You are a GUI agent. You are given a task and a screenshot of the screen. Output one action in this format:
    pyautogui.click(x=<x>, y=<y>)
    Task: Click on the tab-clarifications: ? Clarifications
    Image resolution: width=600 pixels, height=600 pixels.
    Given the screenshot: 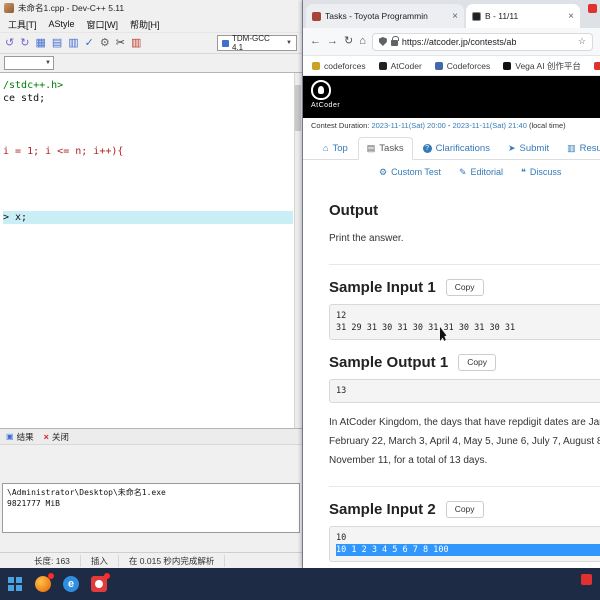 What is the action you would take?
    pyautogui.click(x=456, y=148)
    